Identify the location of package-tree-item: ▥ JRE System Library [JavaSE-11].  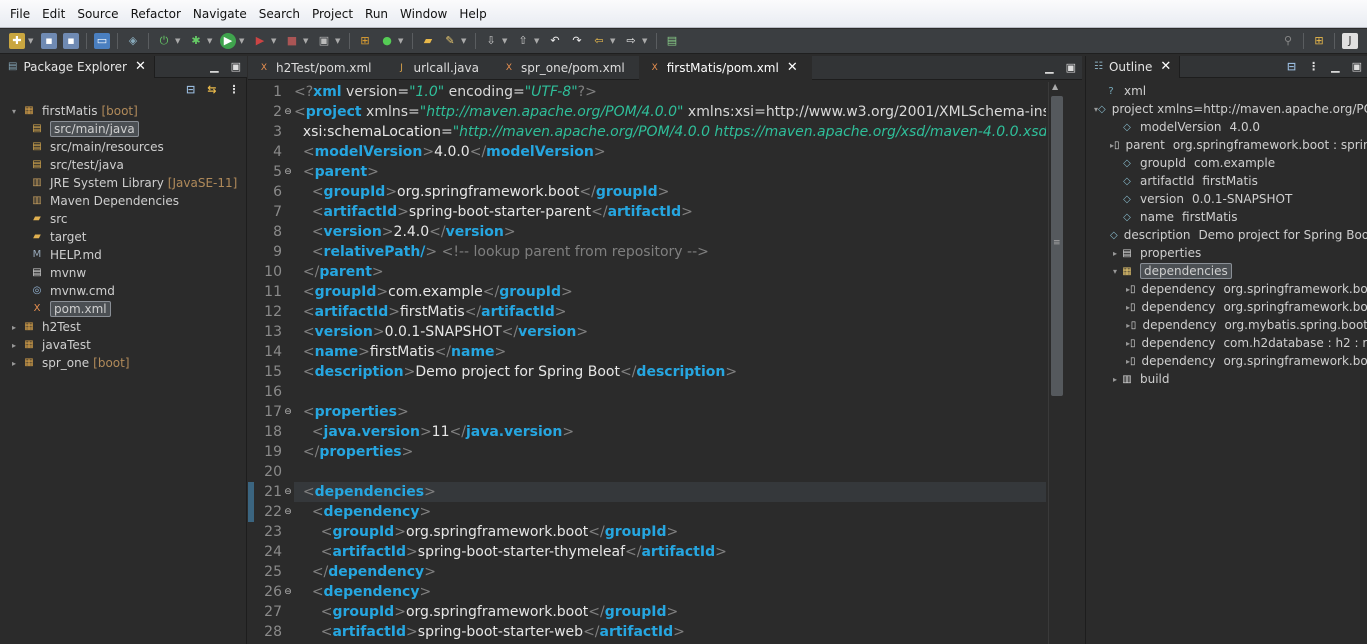
(123, 183).